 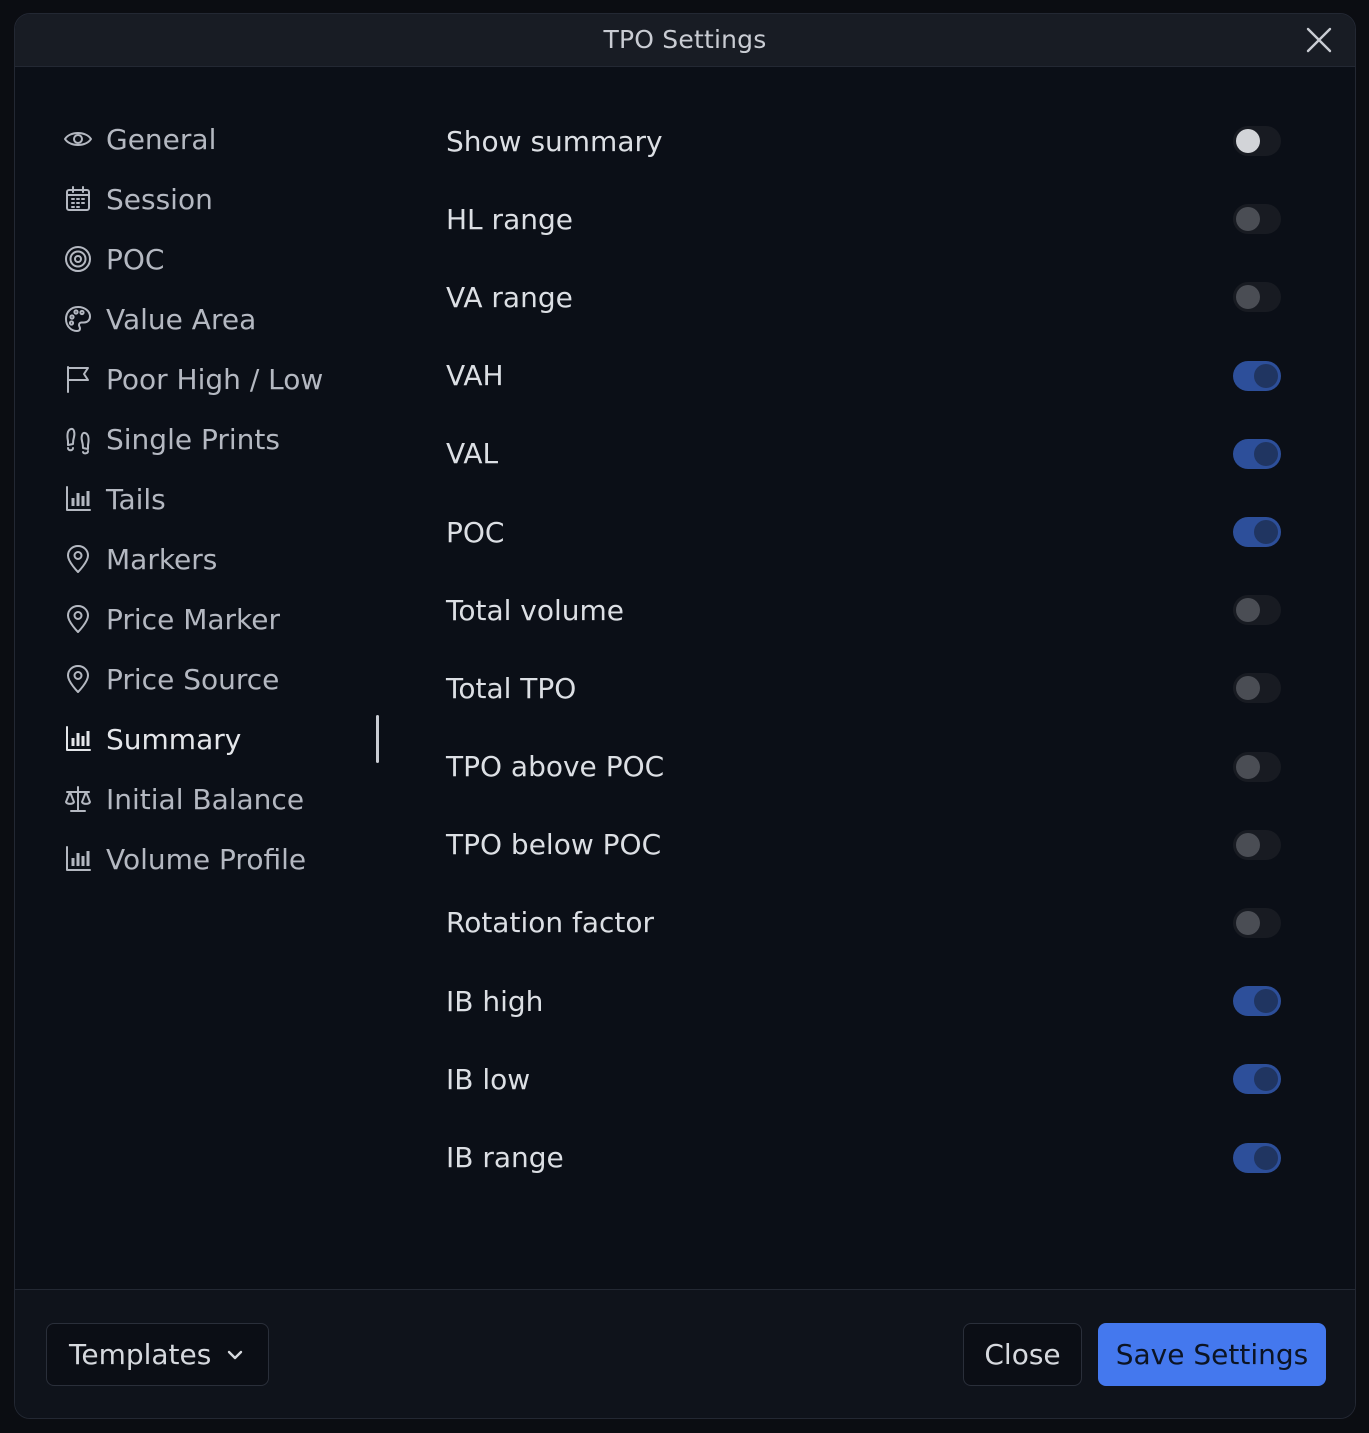 What do you see at coordinates (863, 845) in the screenshot?
I see `setting-row: TPO below POC` at bounding box center [863, 845].